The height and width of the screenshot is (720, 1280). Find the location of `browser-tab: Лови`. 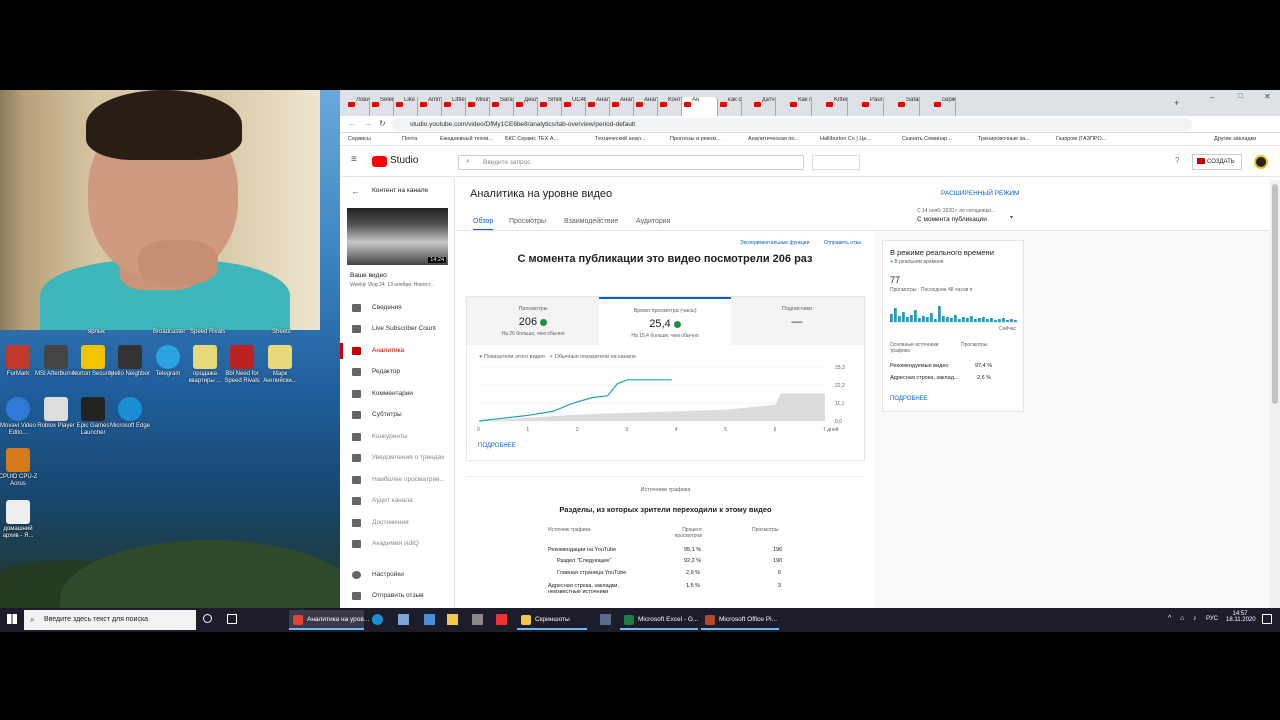

browser-tab: Лови is located at coordinates (358, 106).